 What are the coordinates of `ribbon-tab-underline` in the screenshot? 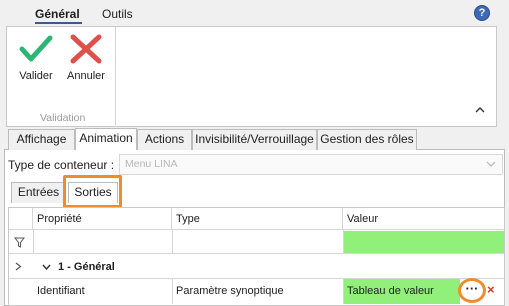 It's located at (58, 23).